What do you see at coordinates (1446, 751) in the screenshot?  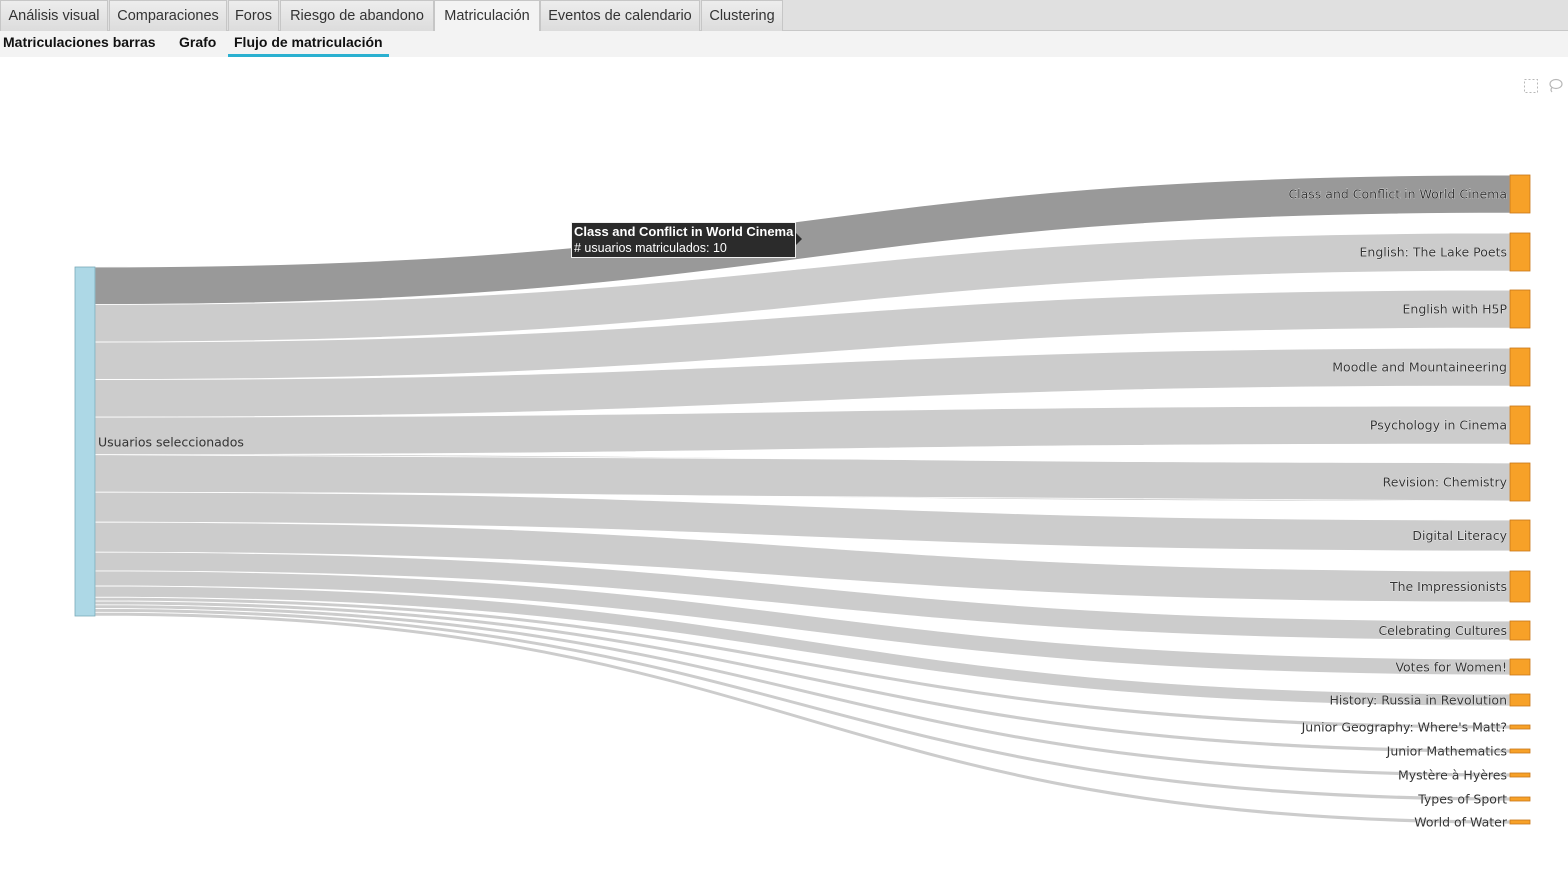 I see `sankey-target-label: Junior Mathematics` at bounding box center [1446, 751].